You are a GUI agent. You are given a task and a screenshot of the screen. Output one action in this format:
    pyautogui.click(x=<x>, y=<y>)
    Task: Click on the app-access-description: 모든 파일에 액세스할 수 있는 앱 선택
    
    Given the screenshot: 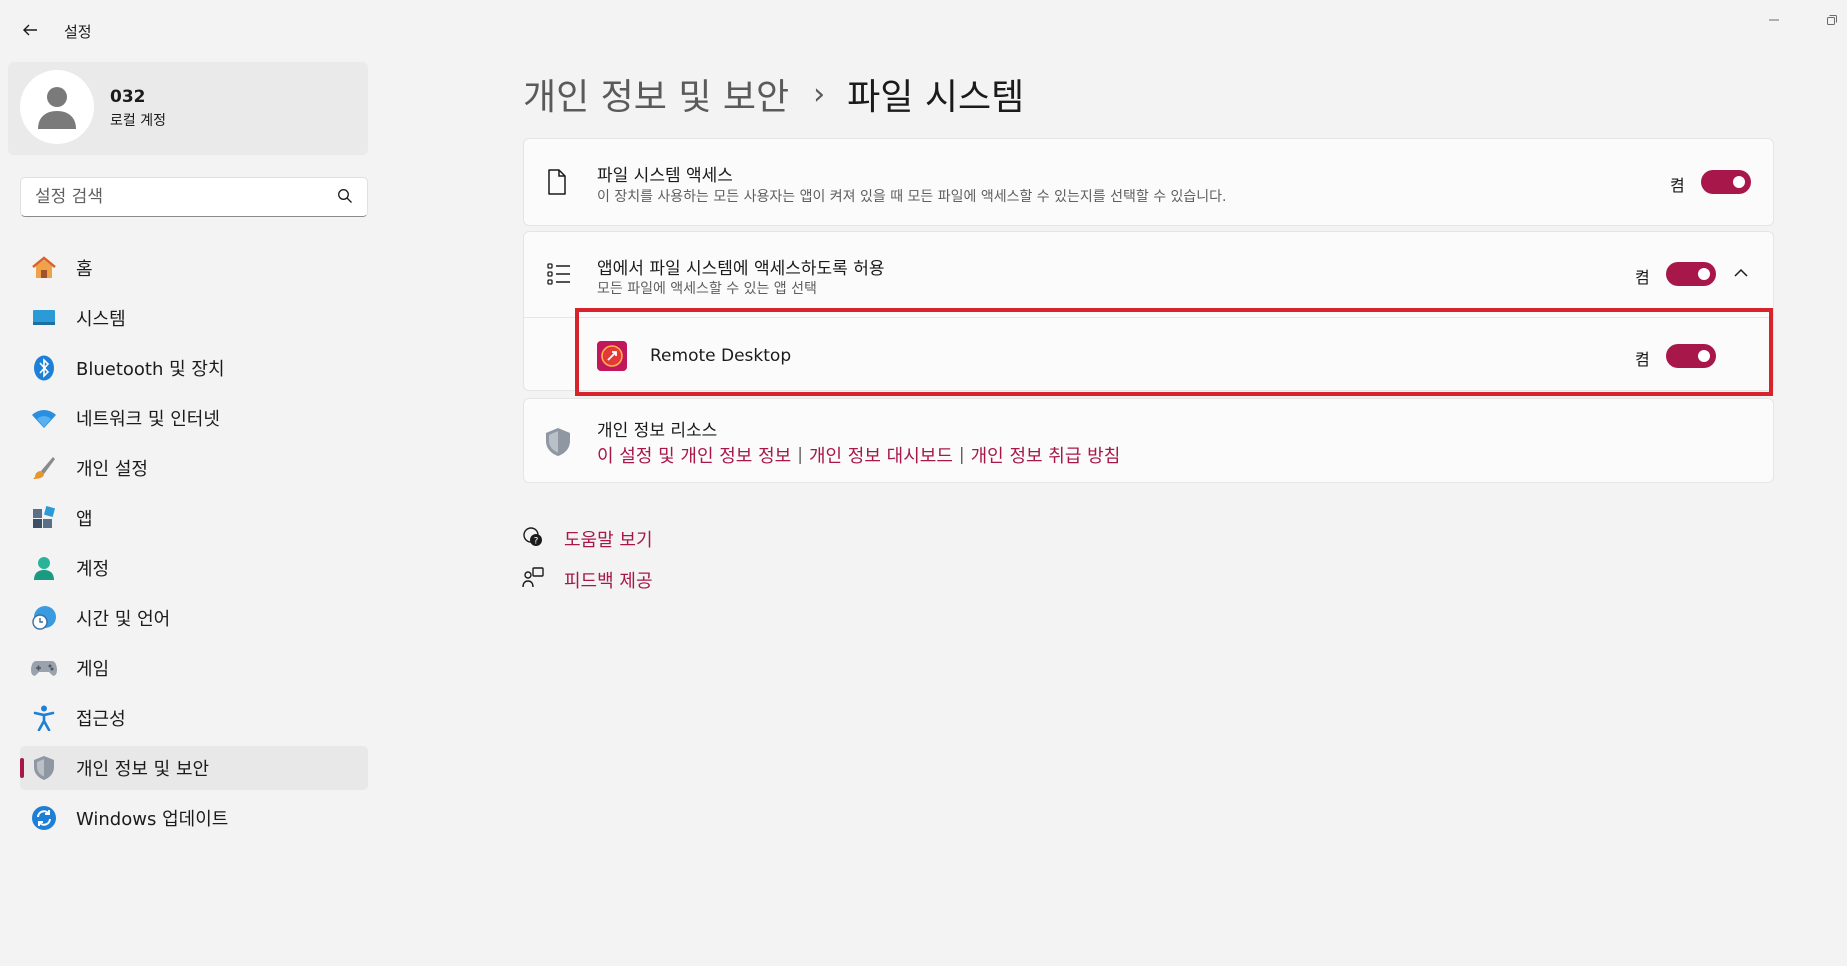 What is the action you would take?
    pyautogui.click(x=707, y=289)
    